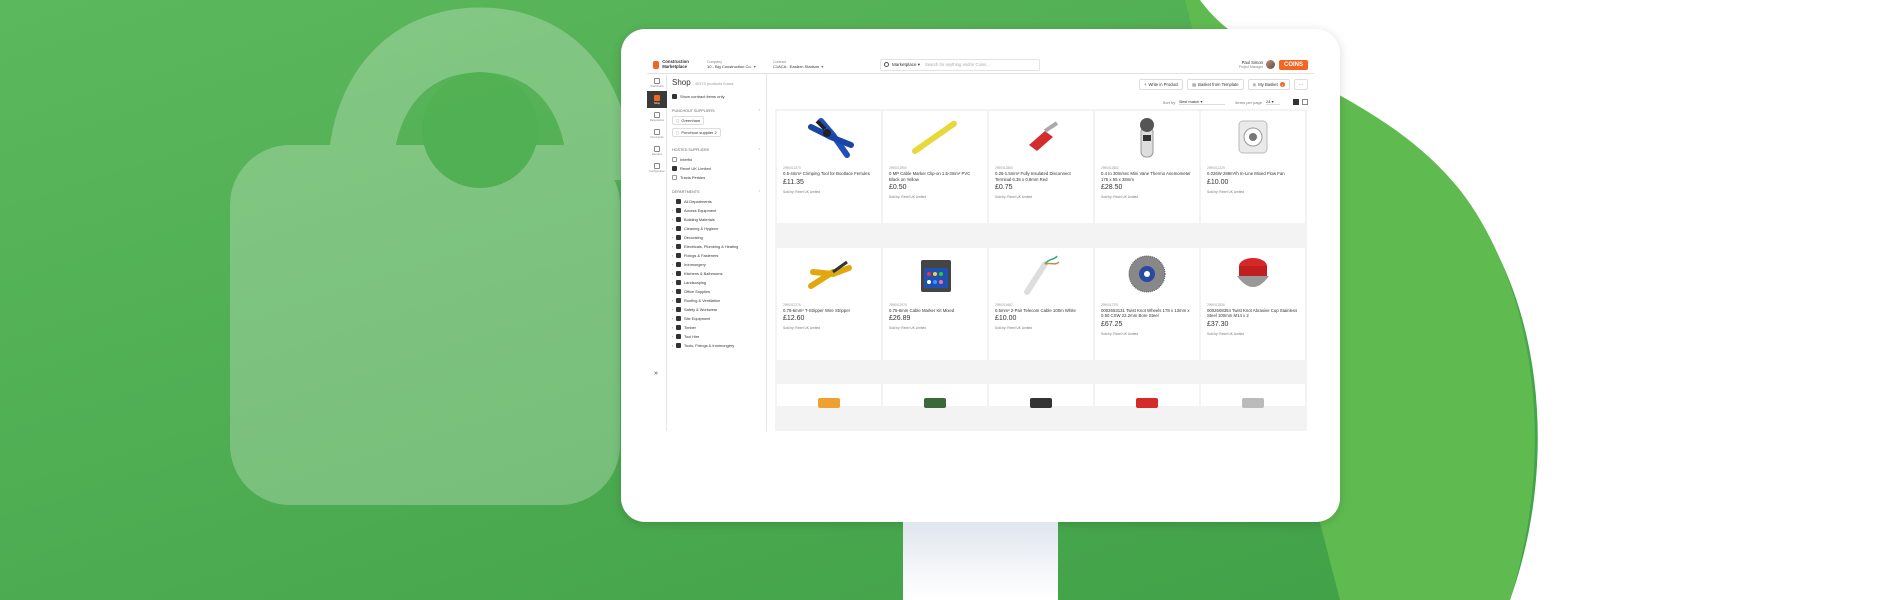  What do you see at coordinates (716, 168) in the screenshot?
I see `hosted-supplier-checkbox: Rexel UK Limited` at bounding box center [716, 168].